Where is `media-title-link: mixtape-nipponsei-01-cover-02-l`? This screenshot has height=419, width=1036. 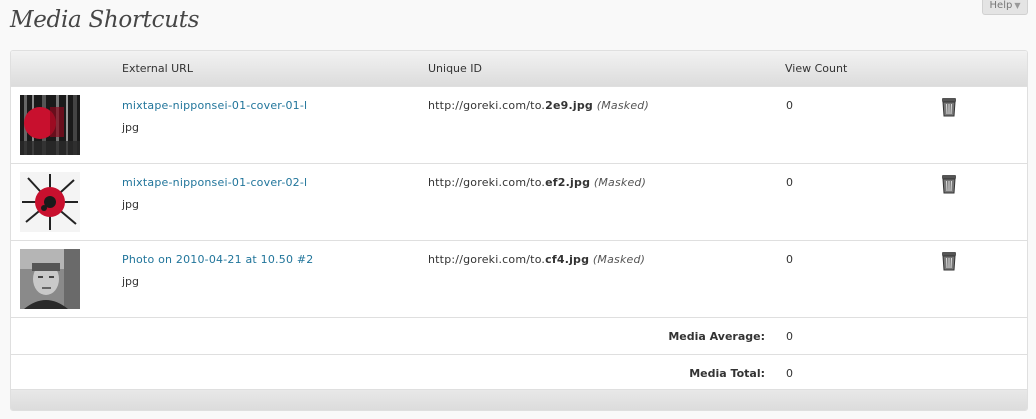
media-title-link: mixtape-nipponsei-01-cover-02-l is located at coordinates (214, 182).